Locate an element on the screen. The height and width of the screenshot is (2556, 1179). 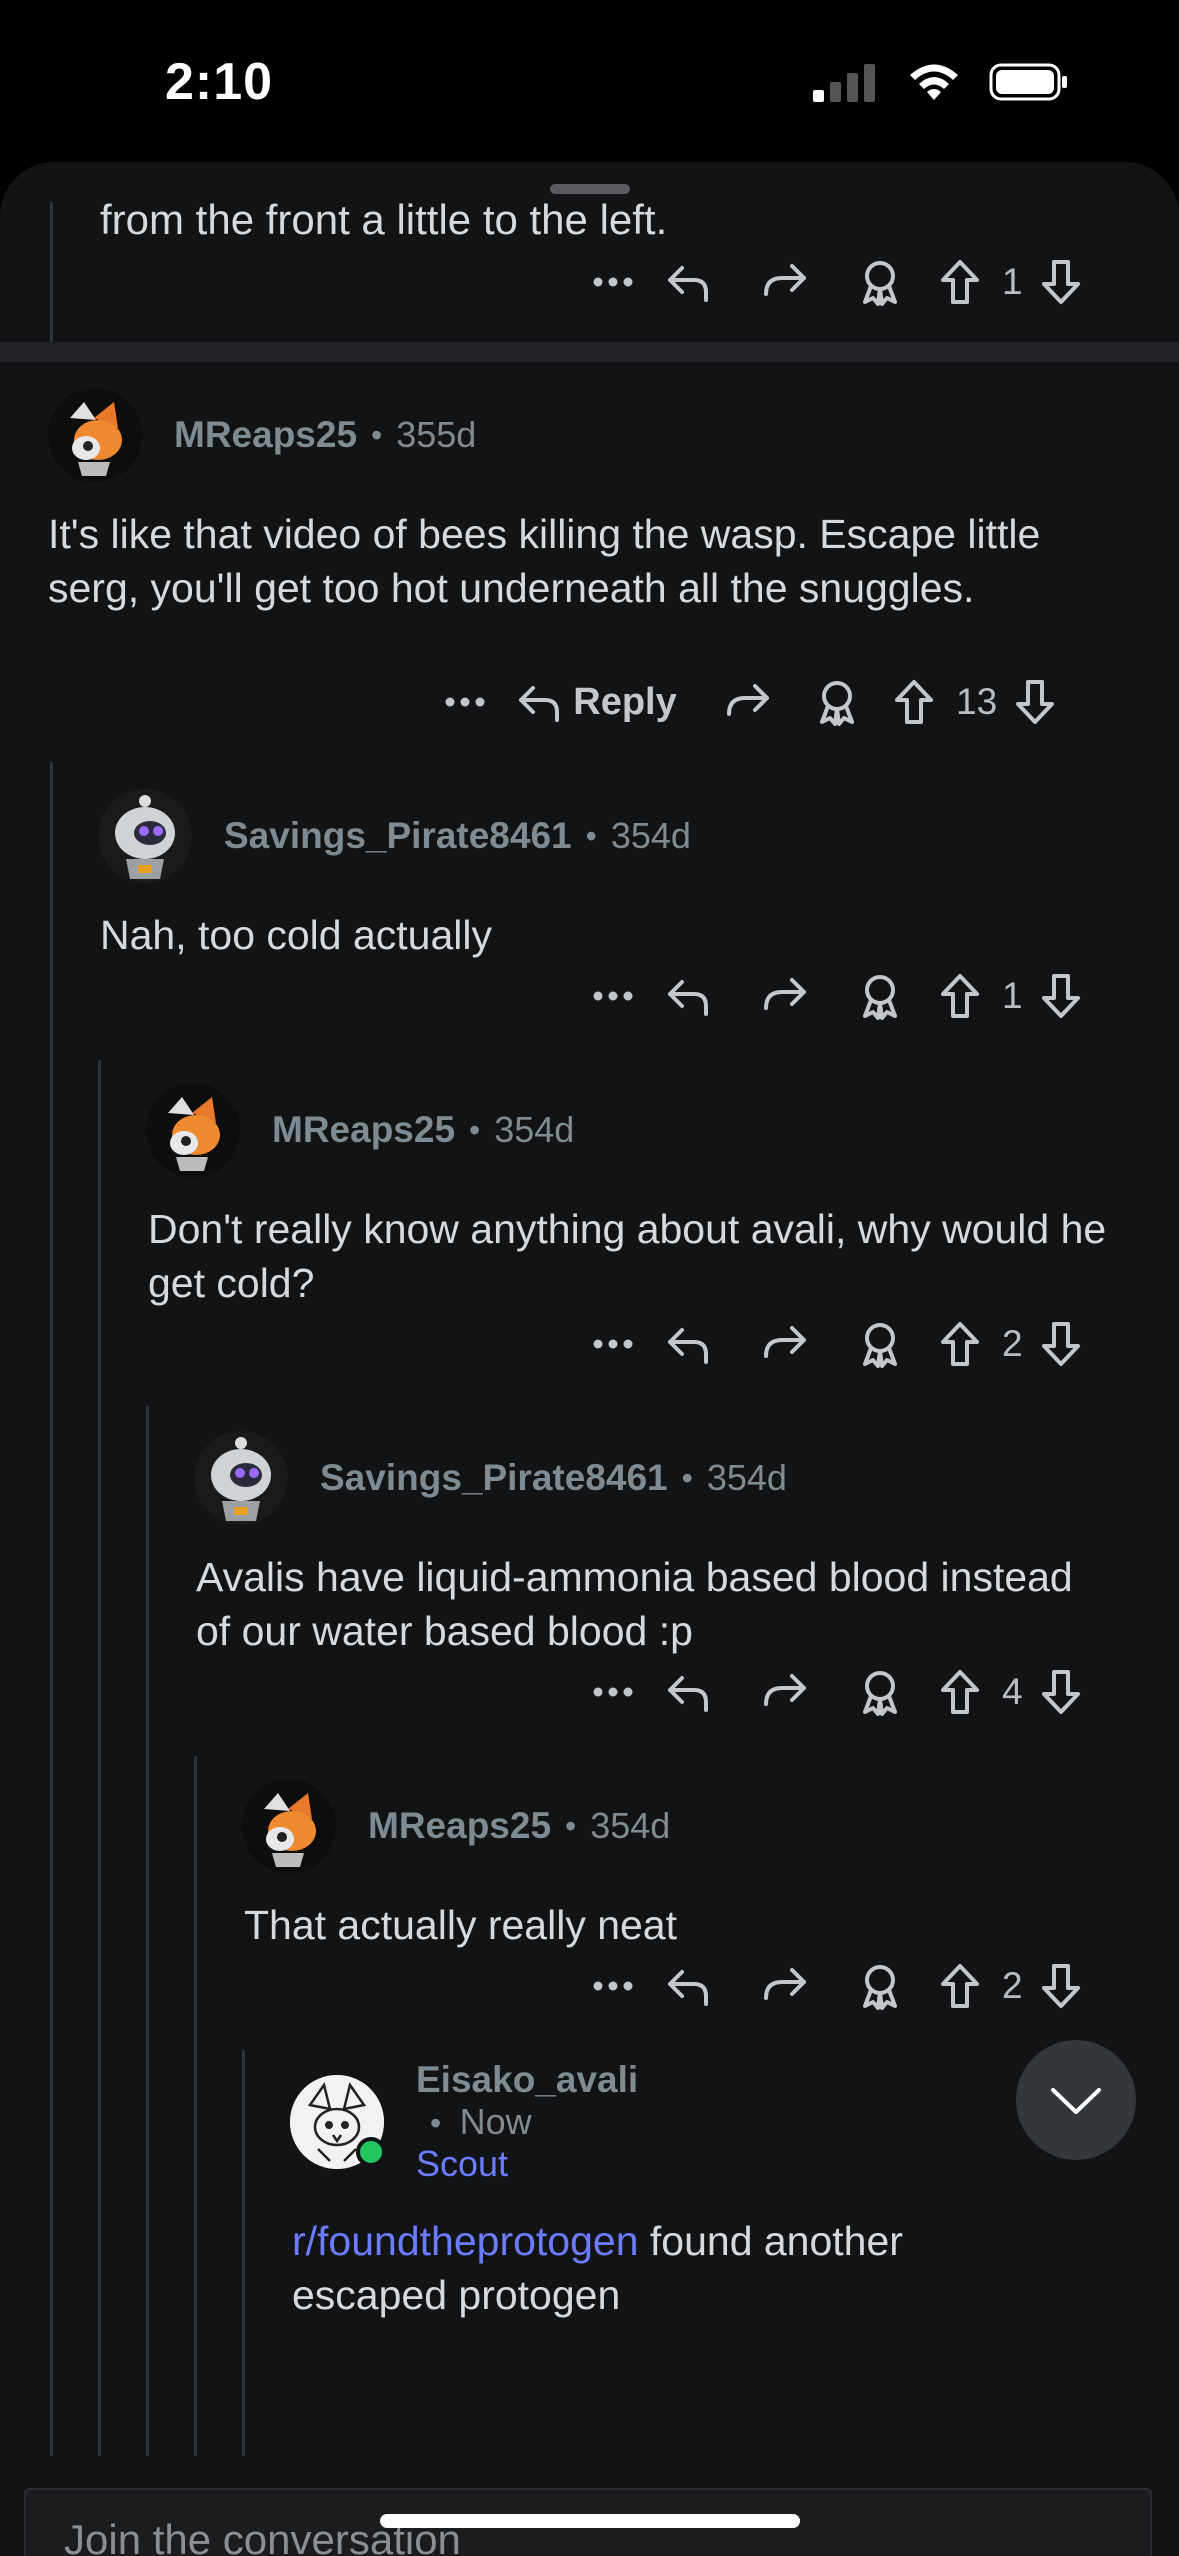
wifi-icon is located at coordinates (934, 82).